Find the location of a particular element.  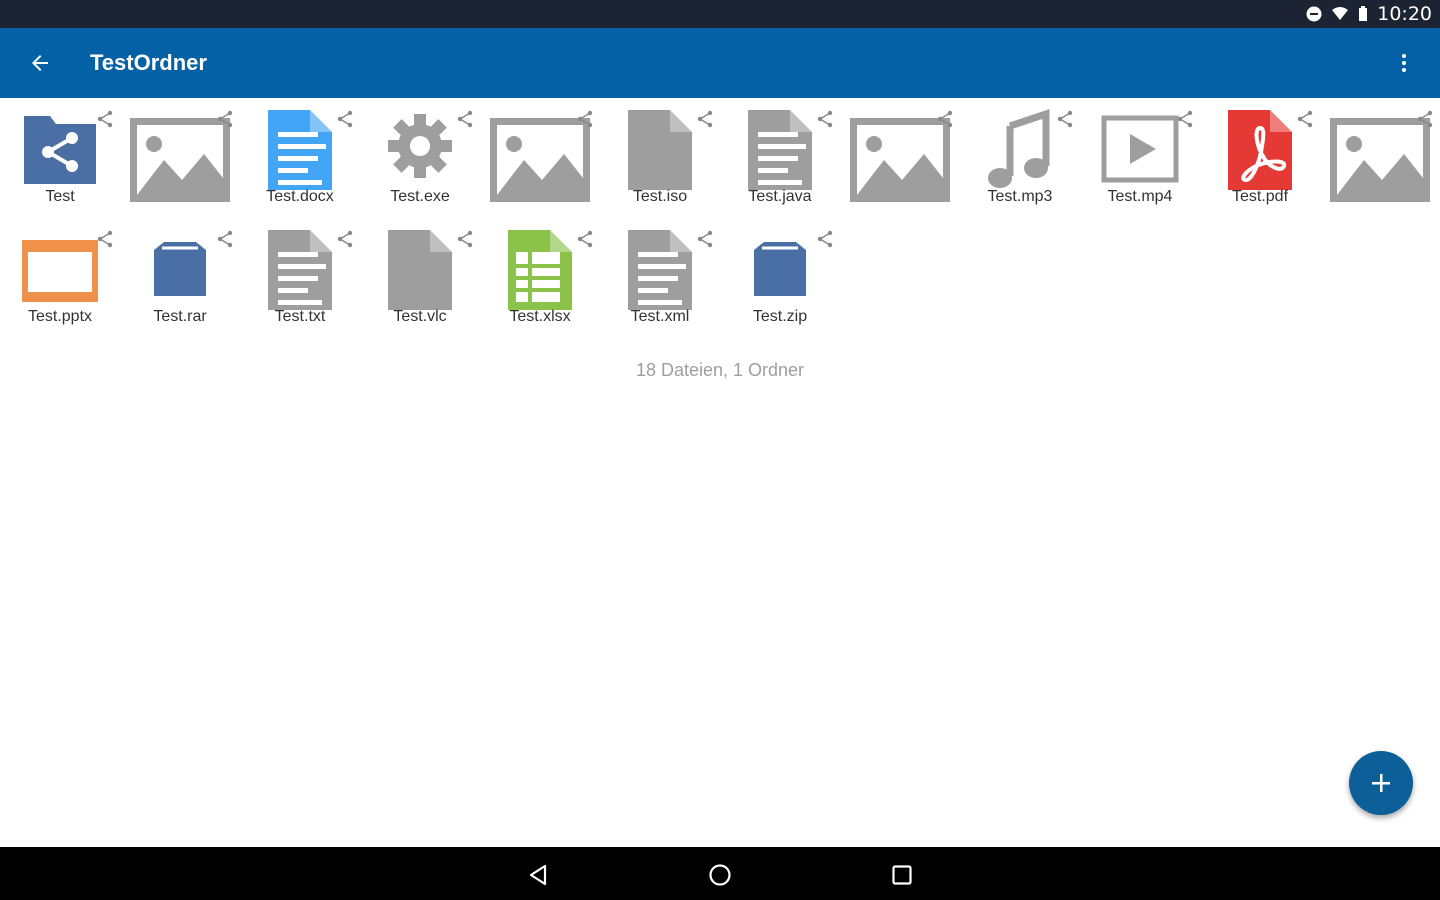

nav-back-button is located at coordinates (538, 875).